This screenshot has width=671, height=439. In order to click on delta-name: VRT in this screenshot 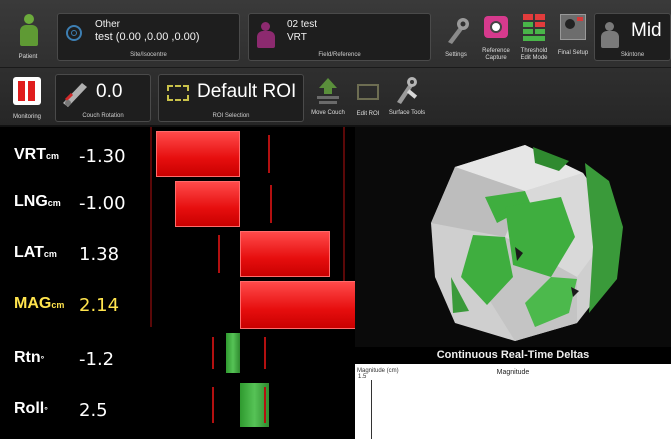, I will do `click(30, 154)`.